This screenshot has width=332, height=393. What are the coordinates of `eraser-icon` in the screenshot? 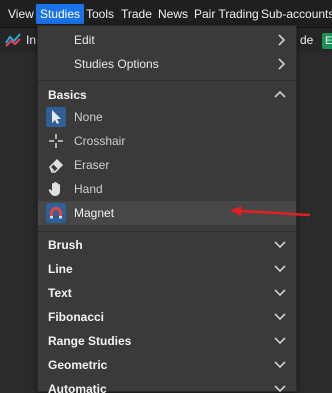 It's located at (56, 165).